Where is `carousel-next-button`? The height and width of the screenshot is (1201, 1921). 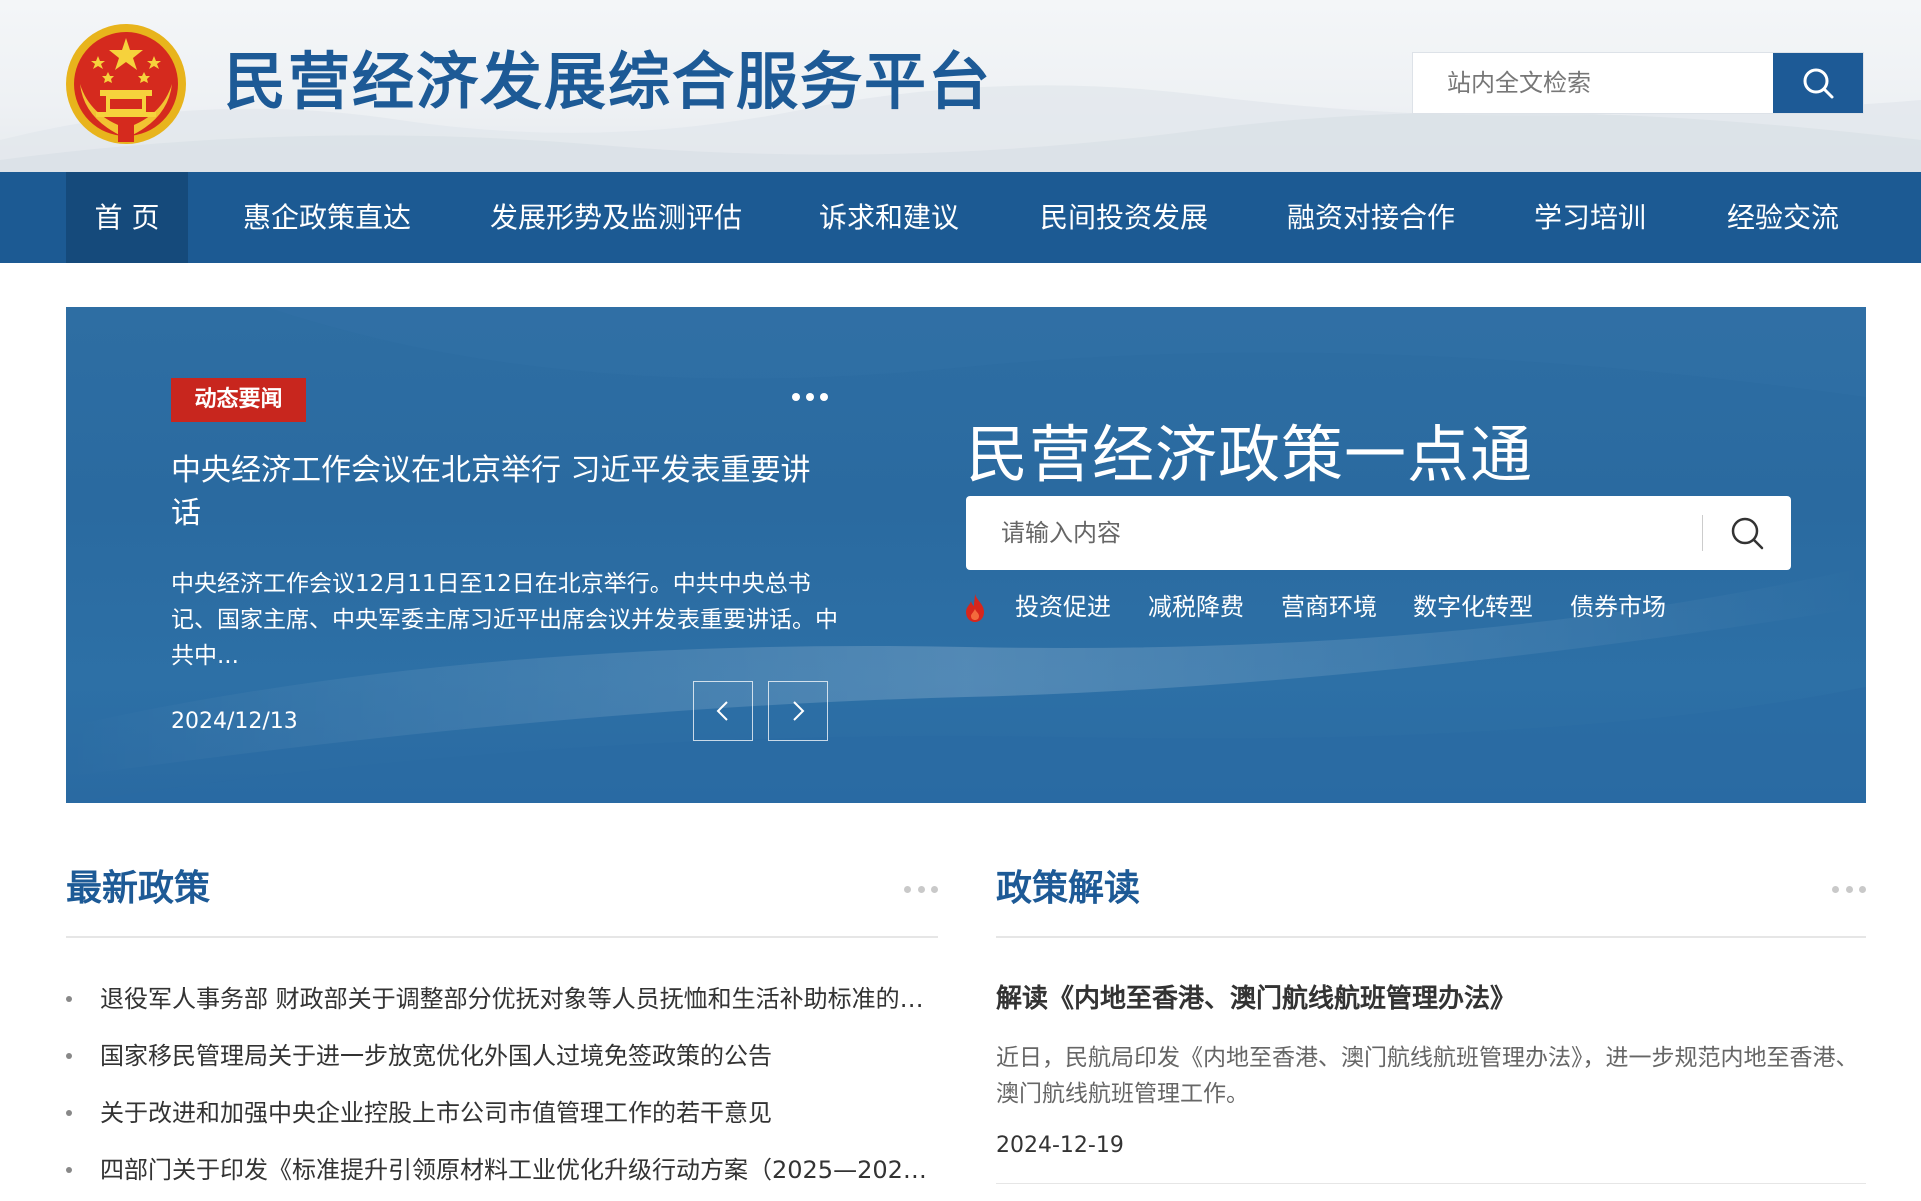 carousel-next-button is located at coordinates (798, 711).